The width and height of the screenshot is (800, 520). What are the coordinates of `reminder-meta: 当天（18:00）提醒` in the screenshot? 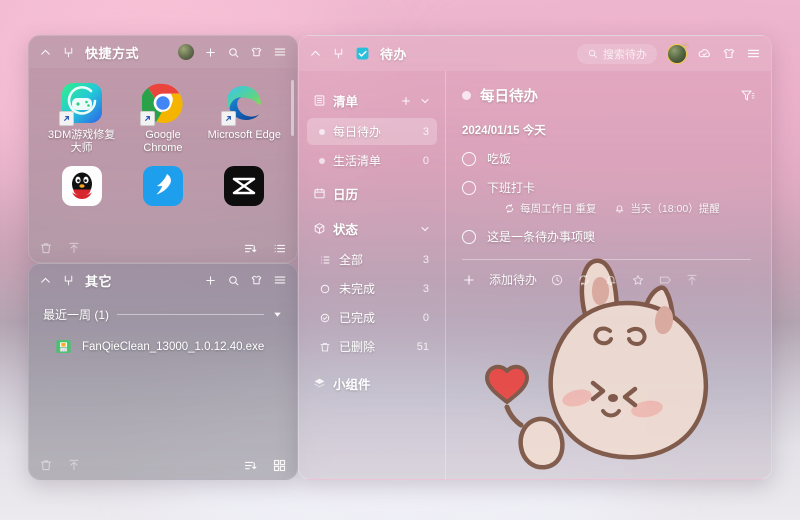 It's located at (667, 208).